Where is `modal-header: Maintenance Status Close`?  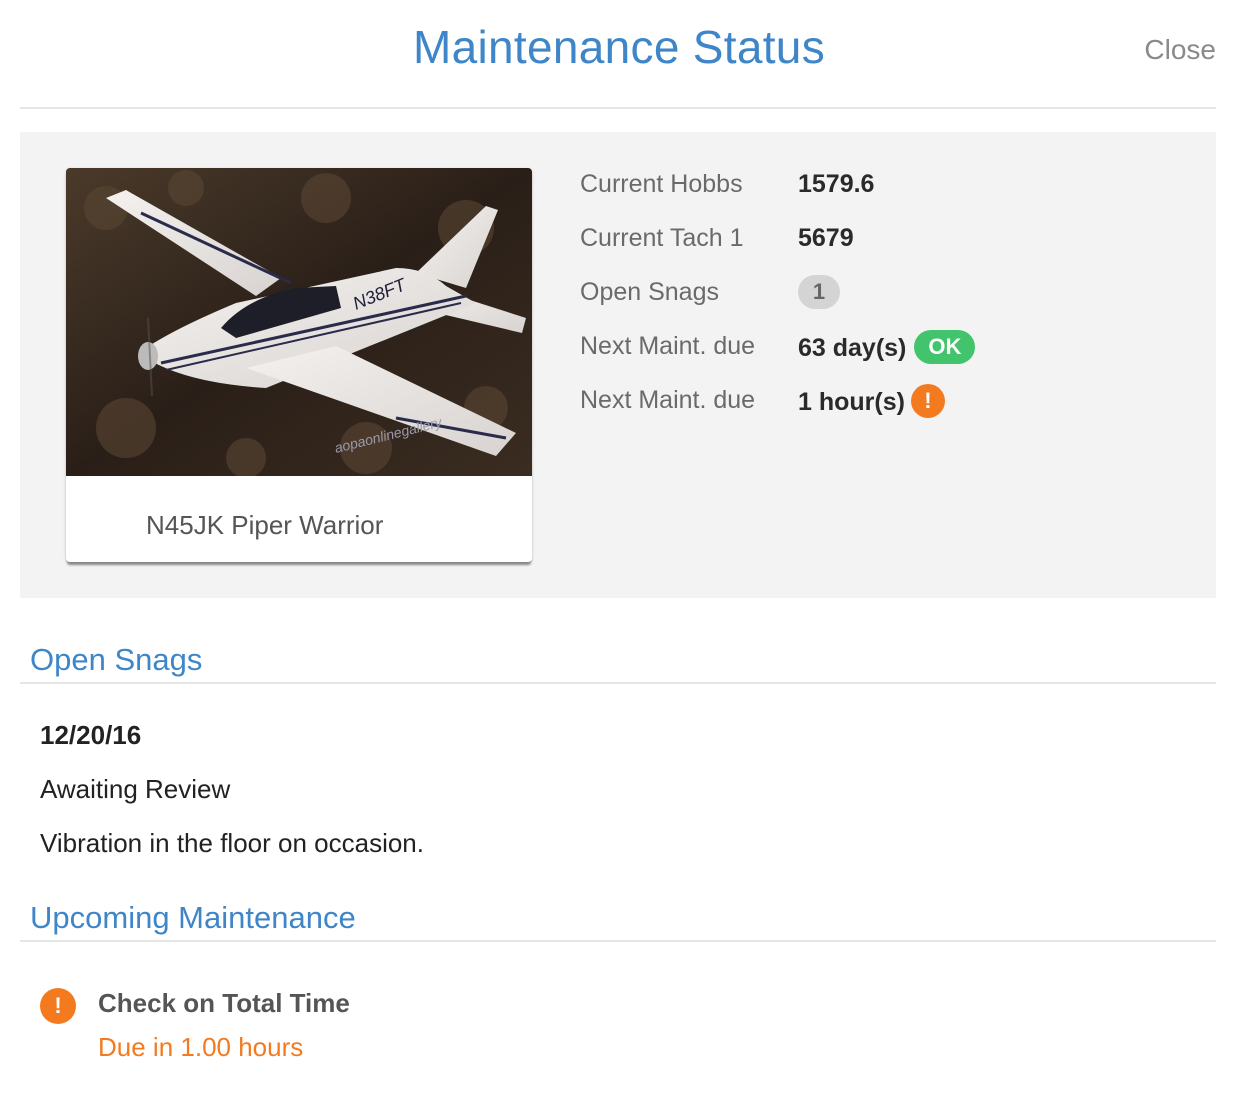
modal-header: Maintenance Status Close is located at coordinates (619, 54).